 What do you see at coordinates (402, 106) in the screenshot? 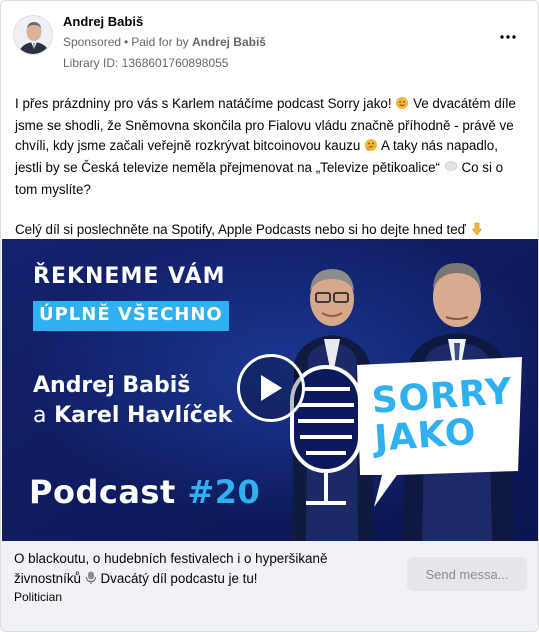
I see `sun-face-emoji` at bounding box center [402, 106].